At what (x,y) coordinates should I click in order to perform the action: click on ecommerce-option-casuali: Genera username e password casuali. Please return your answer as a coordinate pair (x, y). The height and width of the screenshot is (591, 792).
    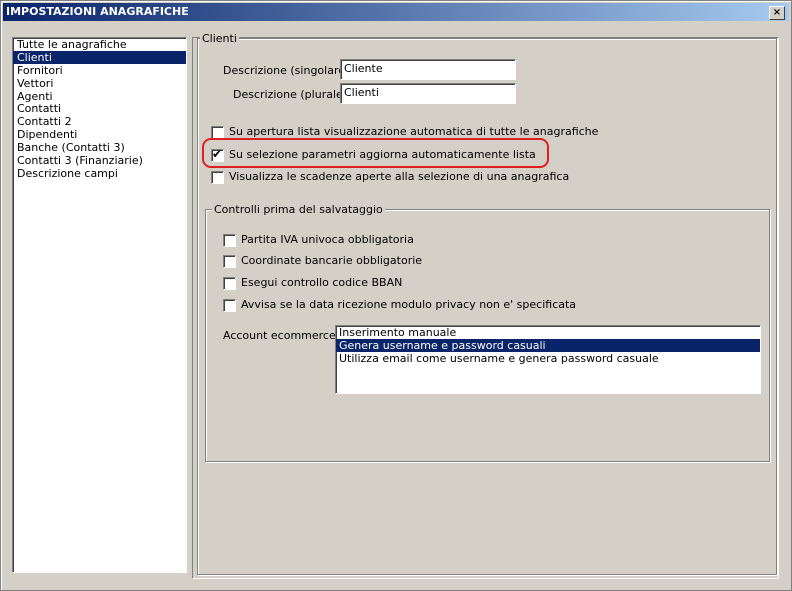
    Looking at the image, I should click on (548, 345).